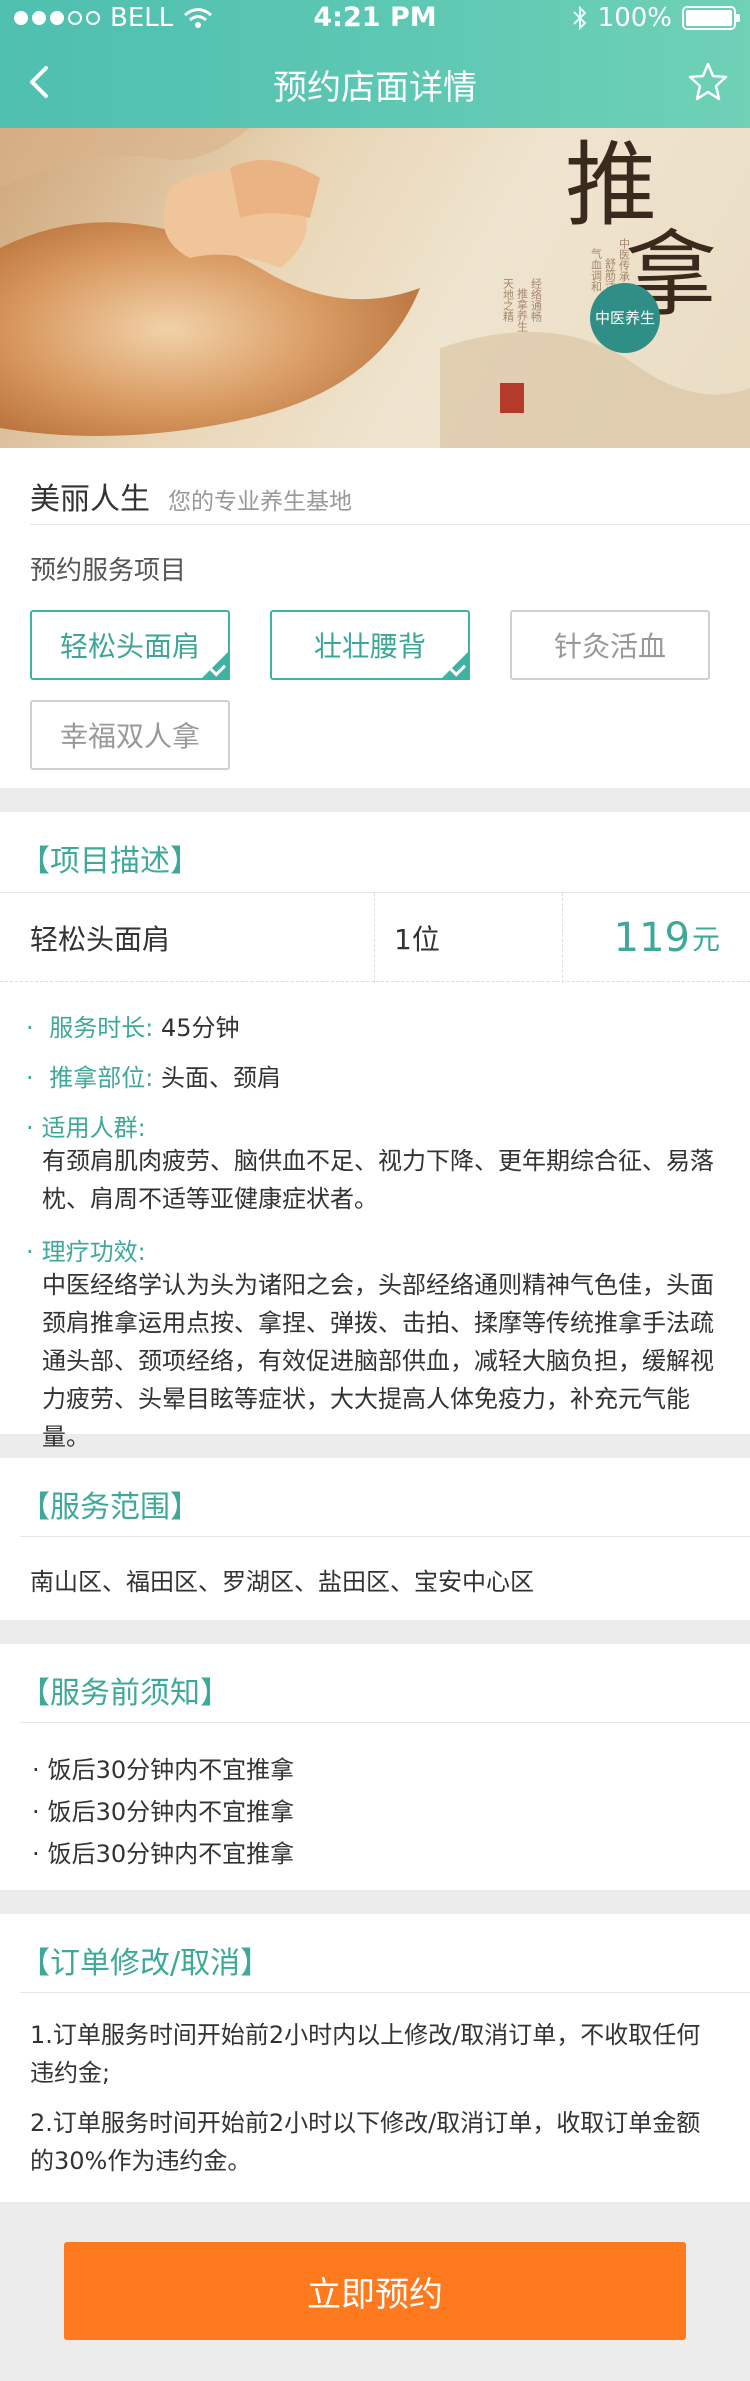 Image resolution: width=750 pixels, height=2381 pixels. What do you see at coordinates (221, 1078) in the screenshot?
I see `area-value: 头面、颈肩` at bounding box center [221, 1078].